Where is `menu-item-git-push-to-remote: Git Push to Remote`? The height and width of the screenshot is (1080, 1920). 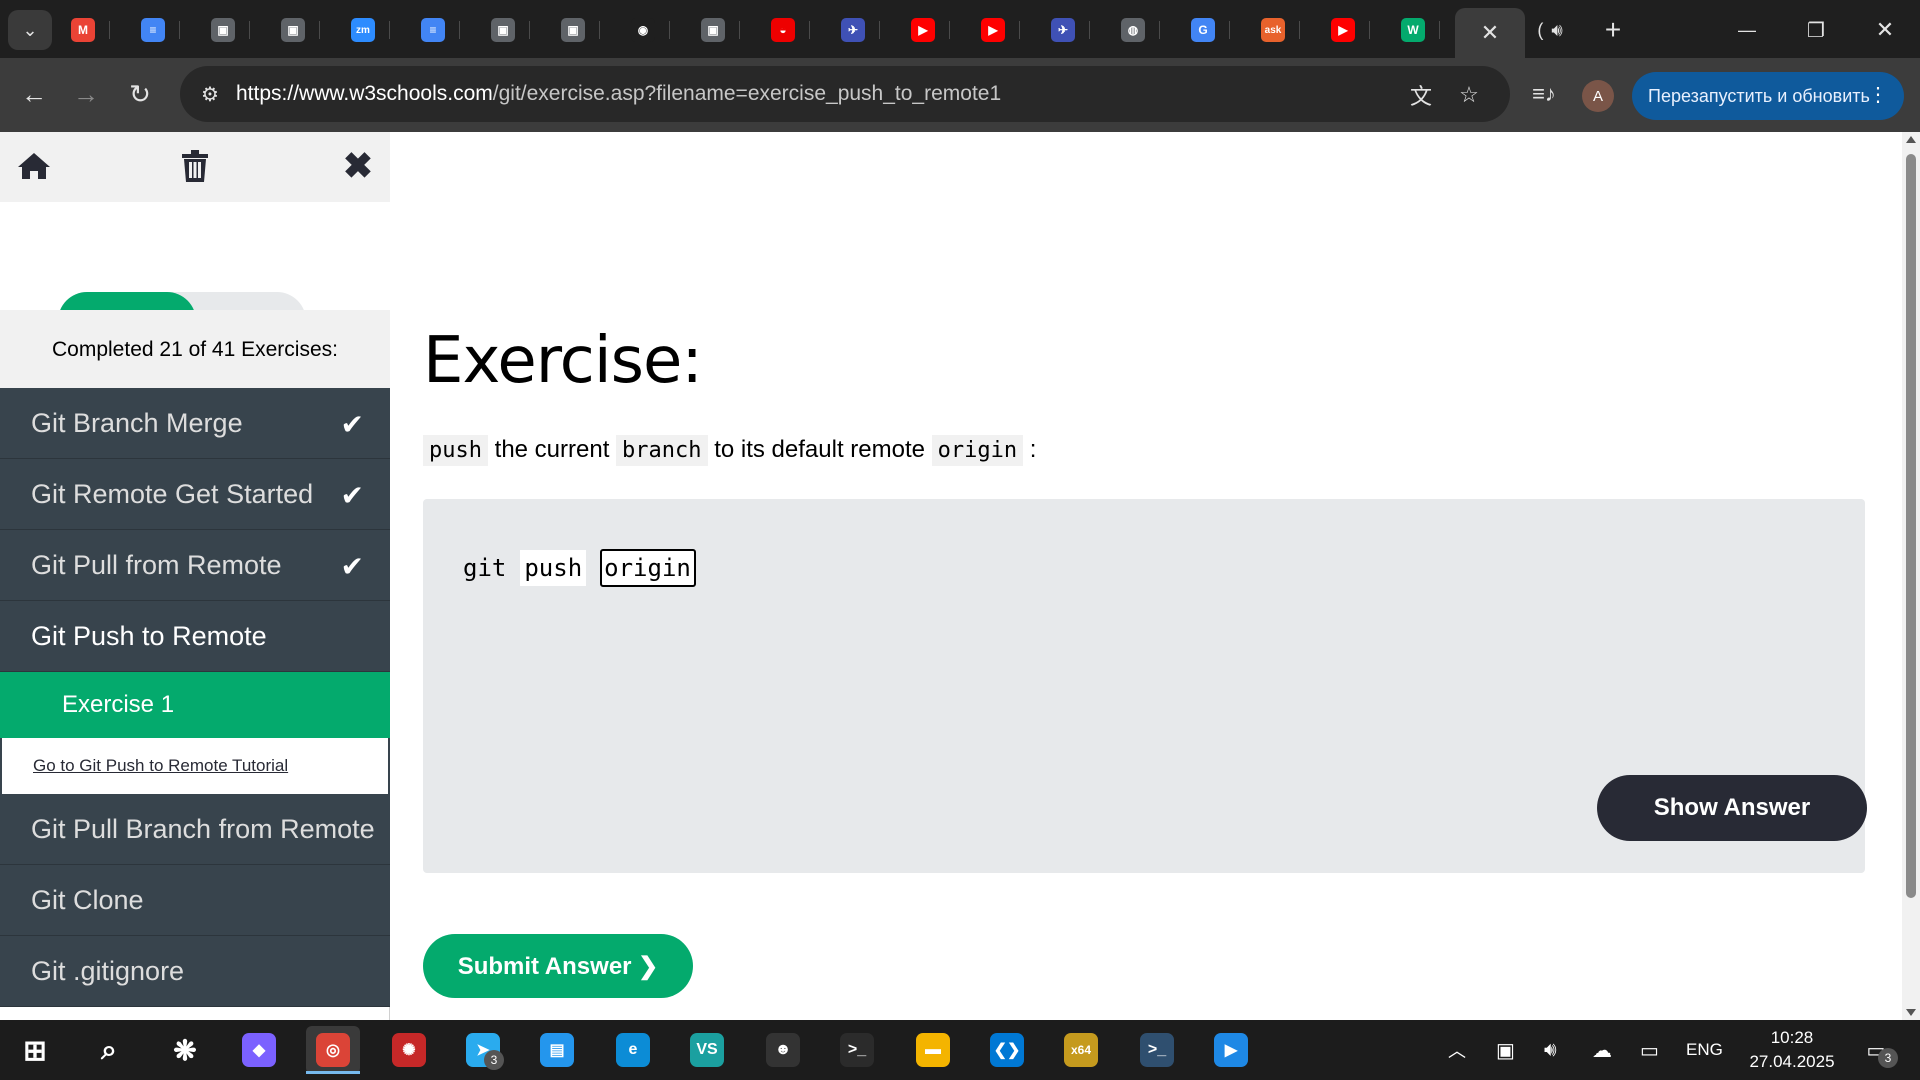 menu-item-git-push-to-remote: Git Push to Remote is located at coordinates (195, 636).